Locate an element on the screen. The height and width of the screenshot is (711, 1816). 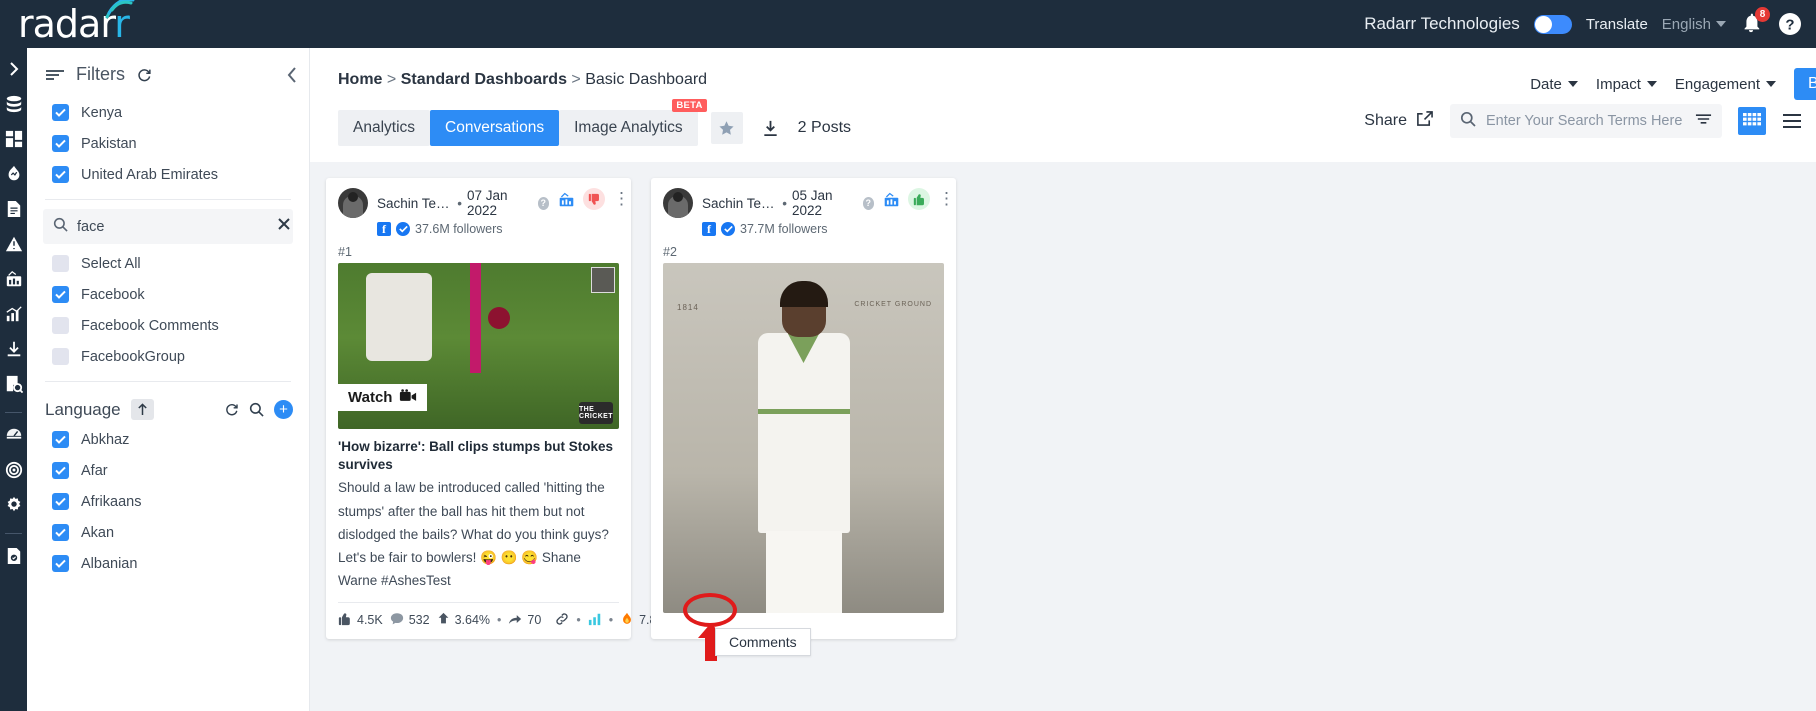
filter-item-albanian: Albanian is located at coordinates (168, 563).